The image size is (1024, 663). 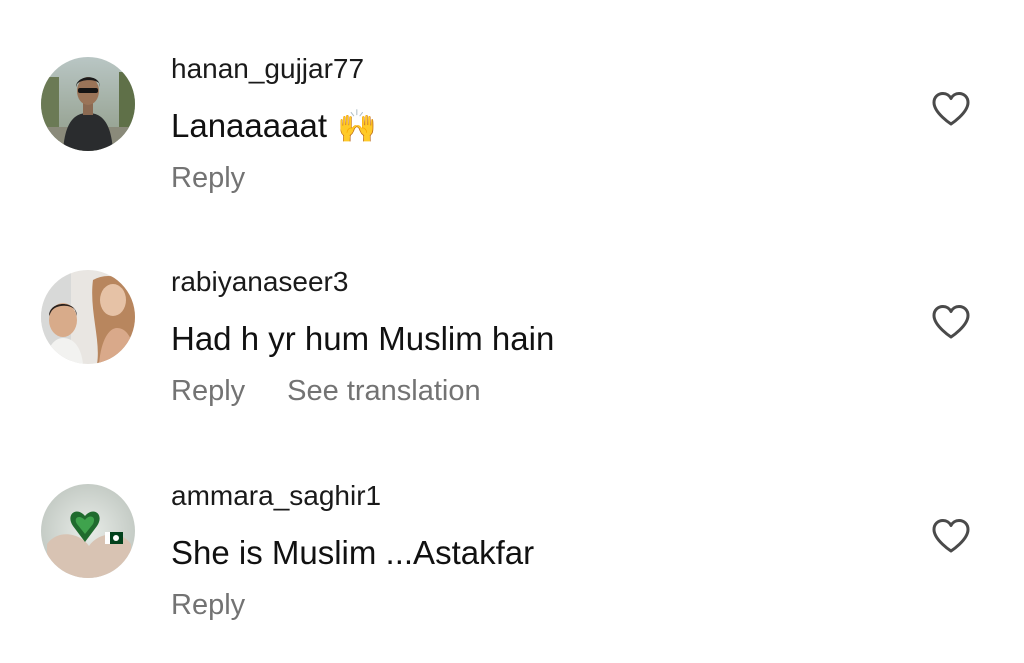 What do you see at coordinates (383, 391) in the screenshot?
I see `see-translation-button: See translation` at bounding box center [383, 391].